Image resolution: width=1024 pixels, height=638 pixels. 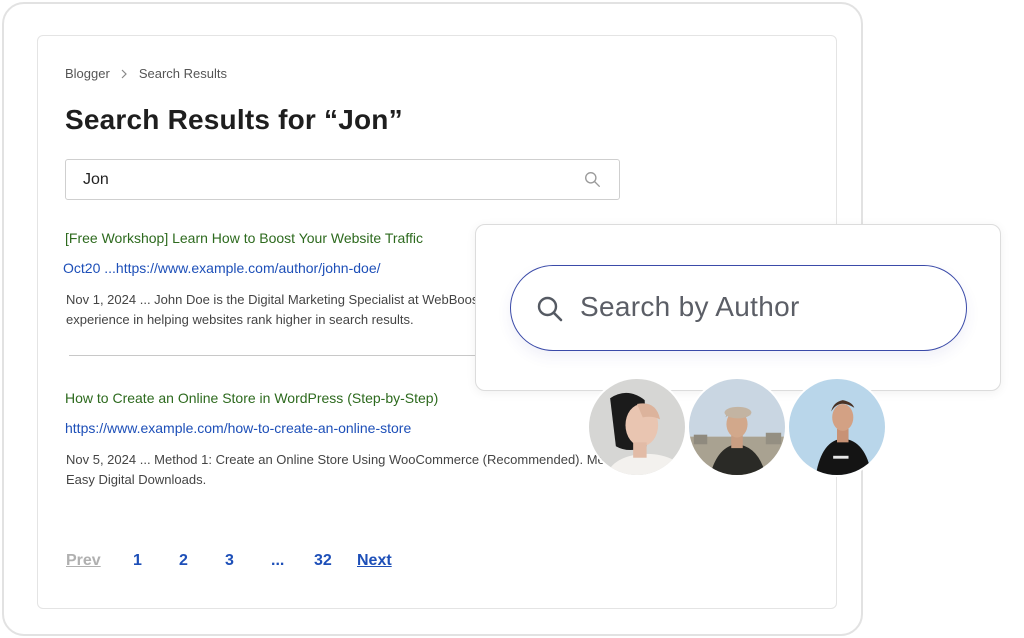 I want to click on pagination-page-last: 32, so click(x=335, y=561).